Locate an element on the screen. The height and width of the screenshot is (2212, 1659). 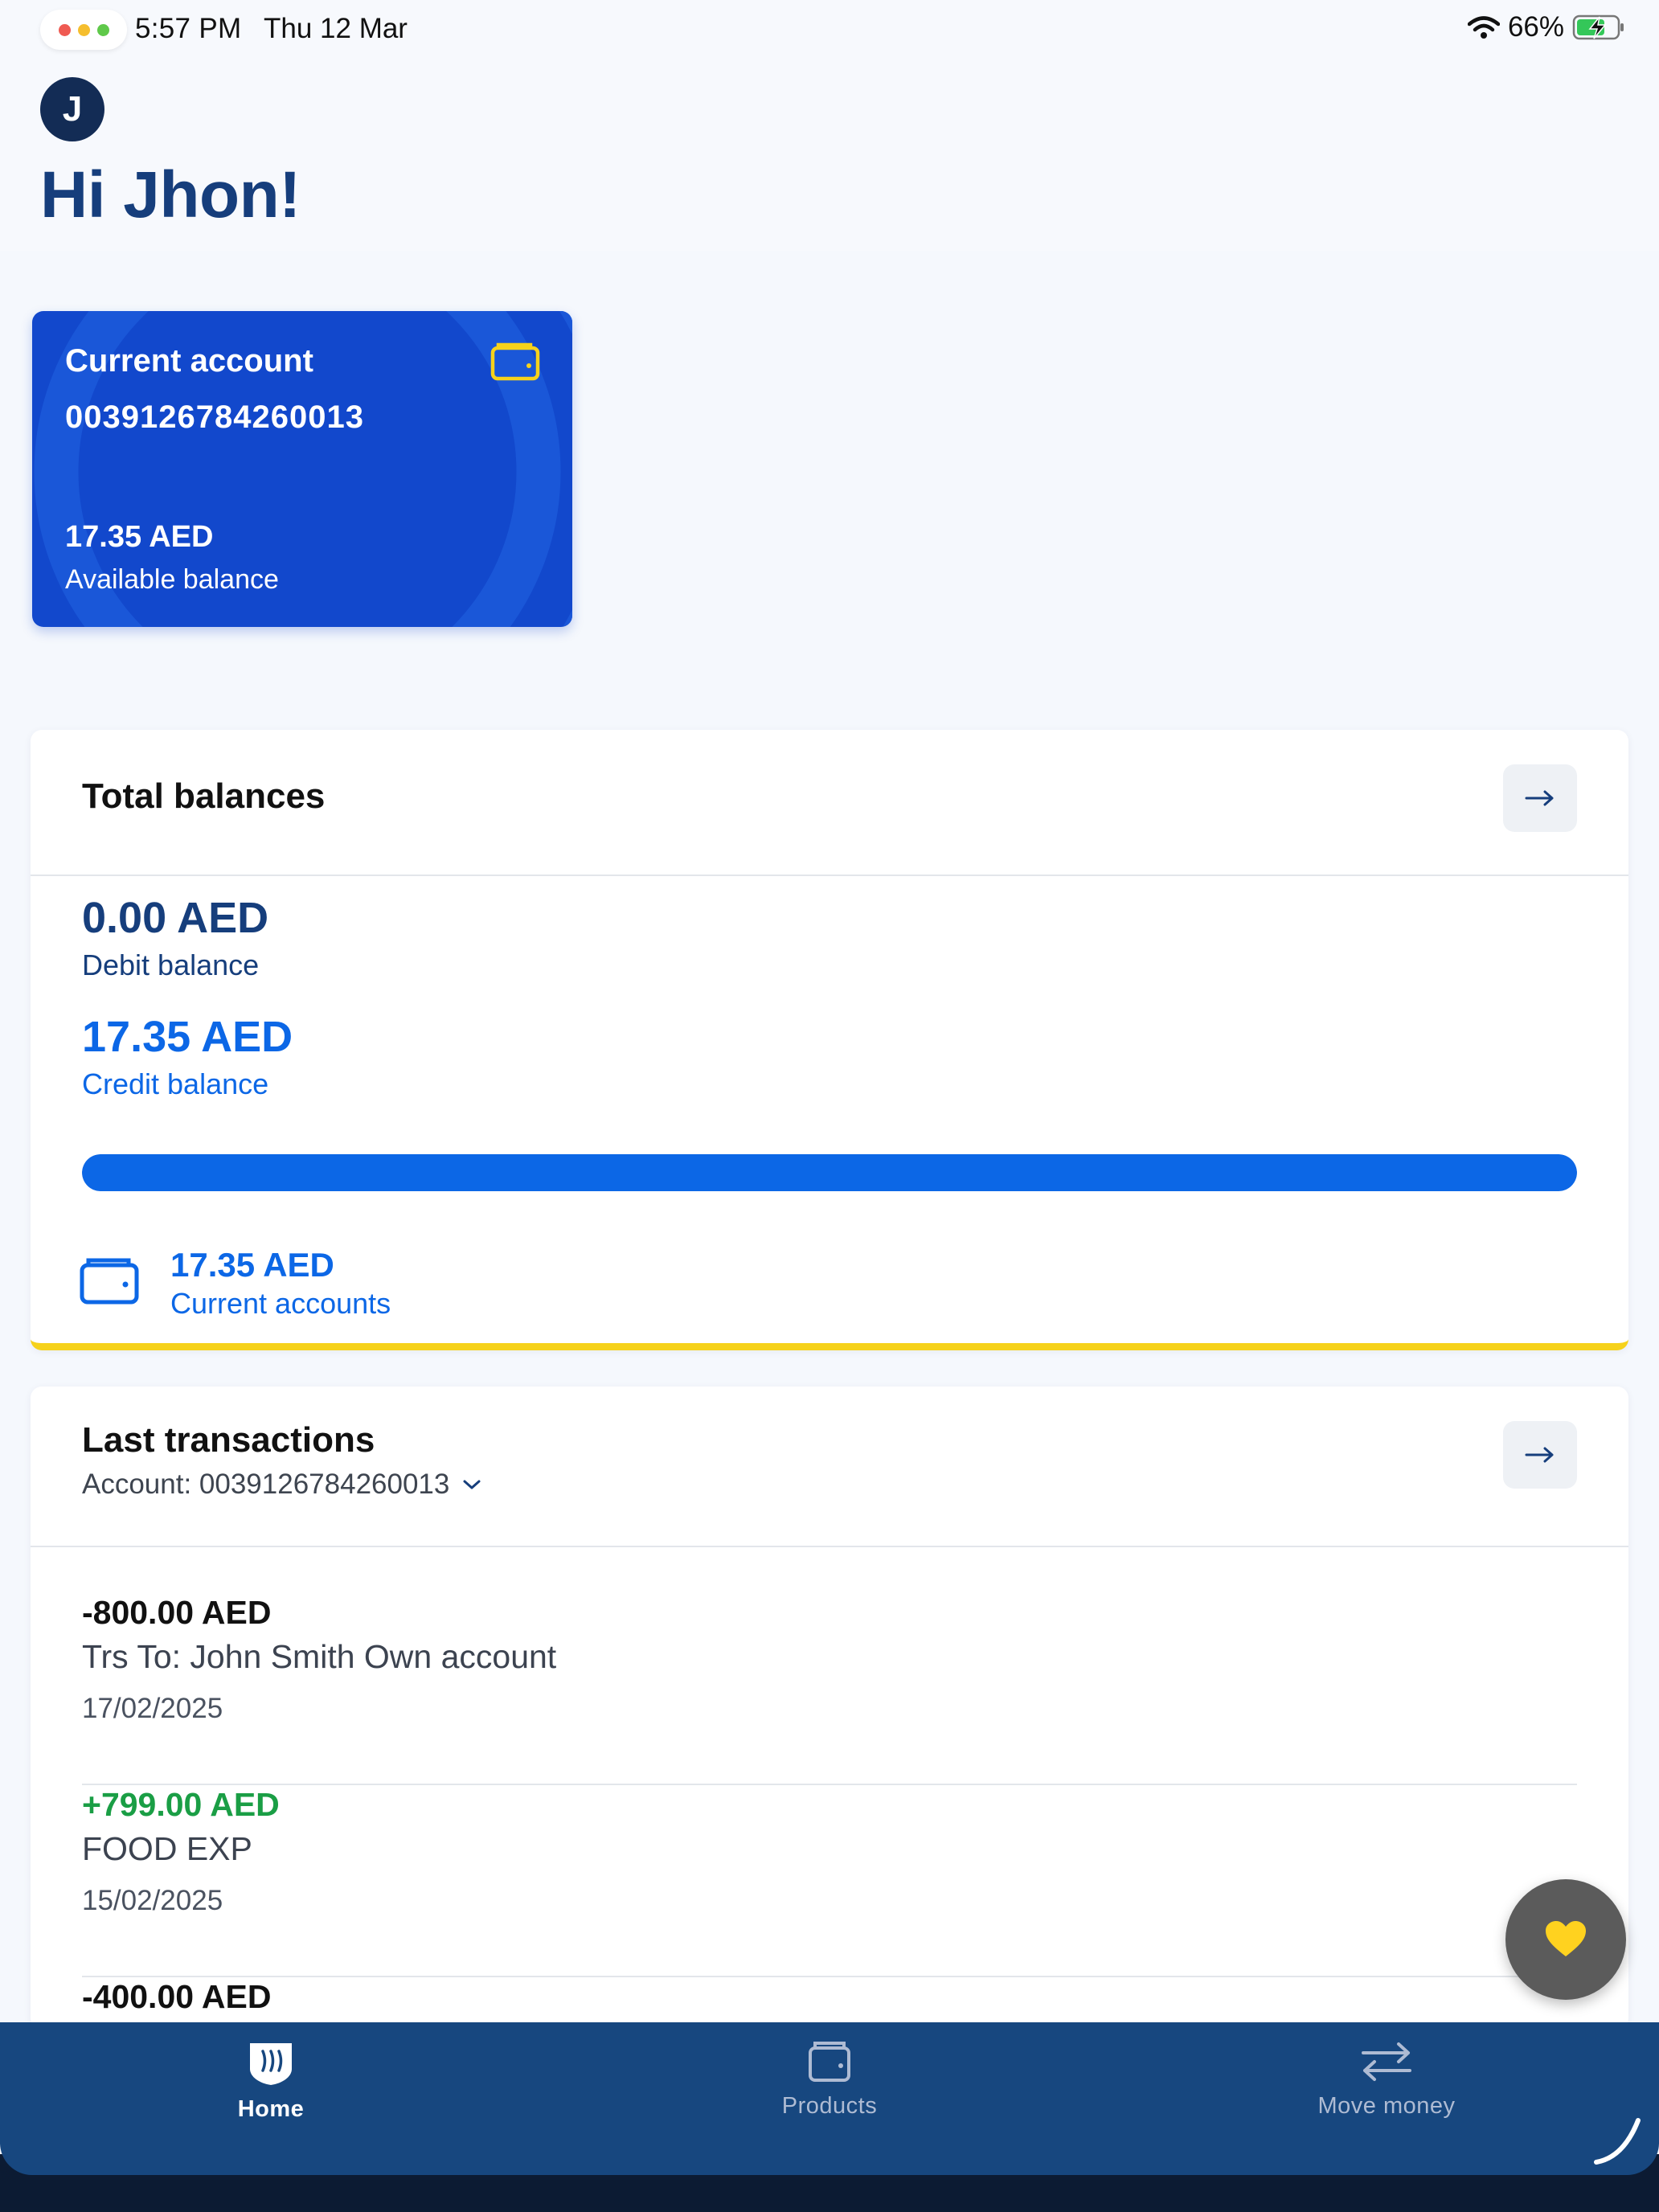
last-transactions-title: Last transactions is located at coordinates (228, 1440).